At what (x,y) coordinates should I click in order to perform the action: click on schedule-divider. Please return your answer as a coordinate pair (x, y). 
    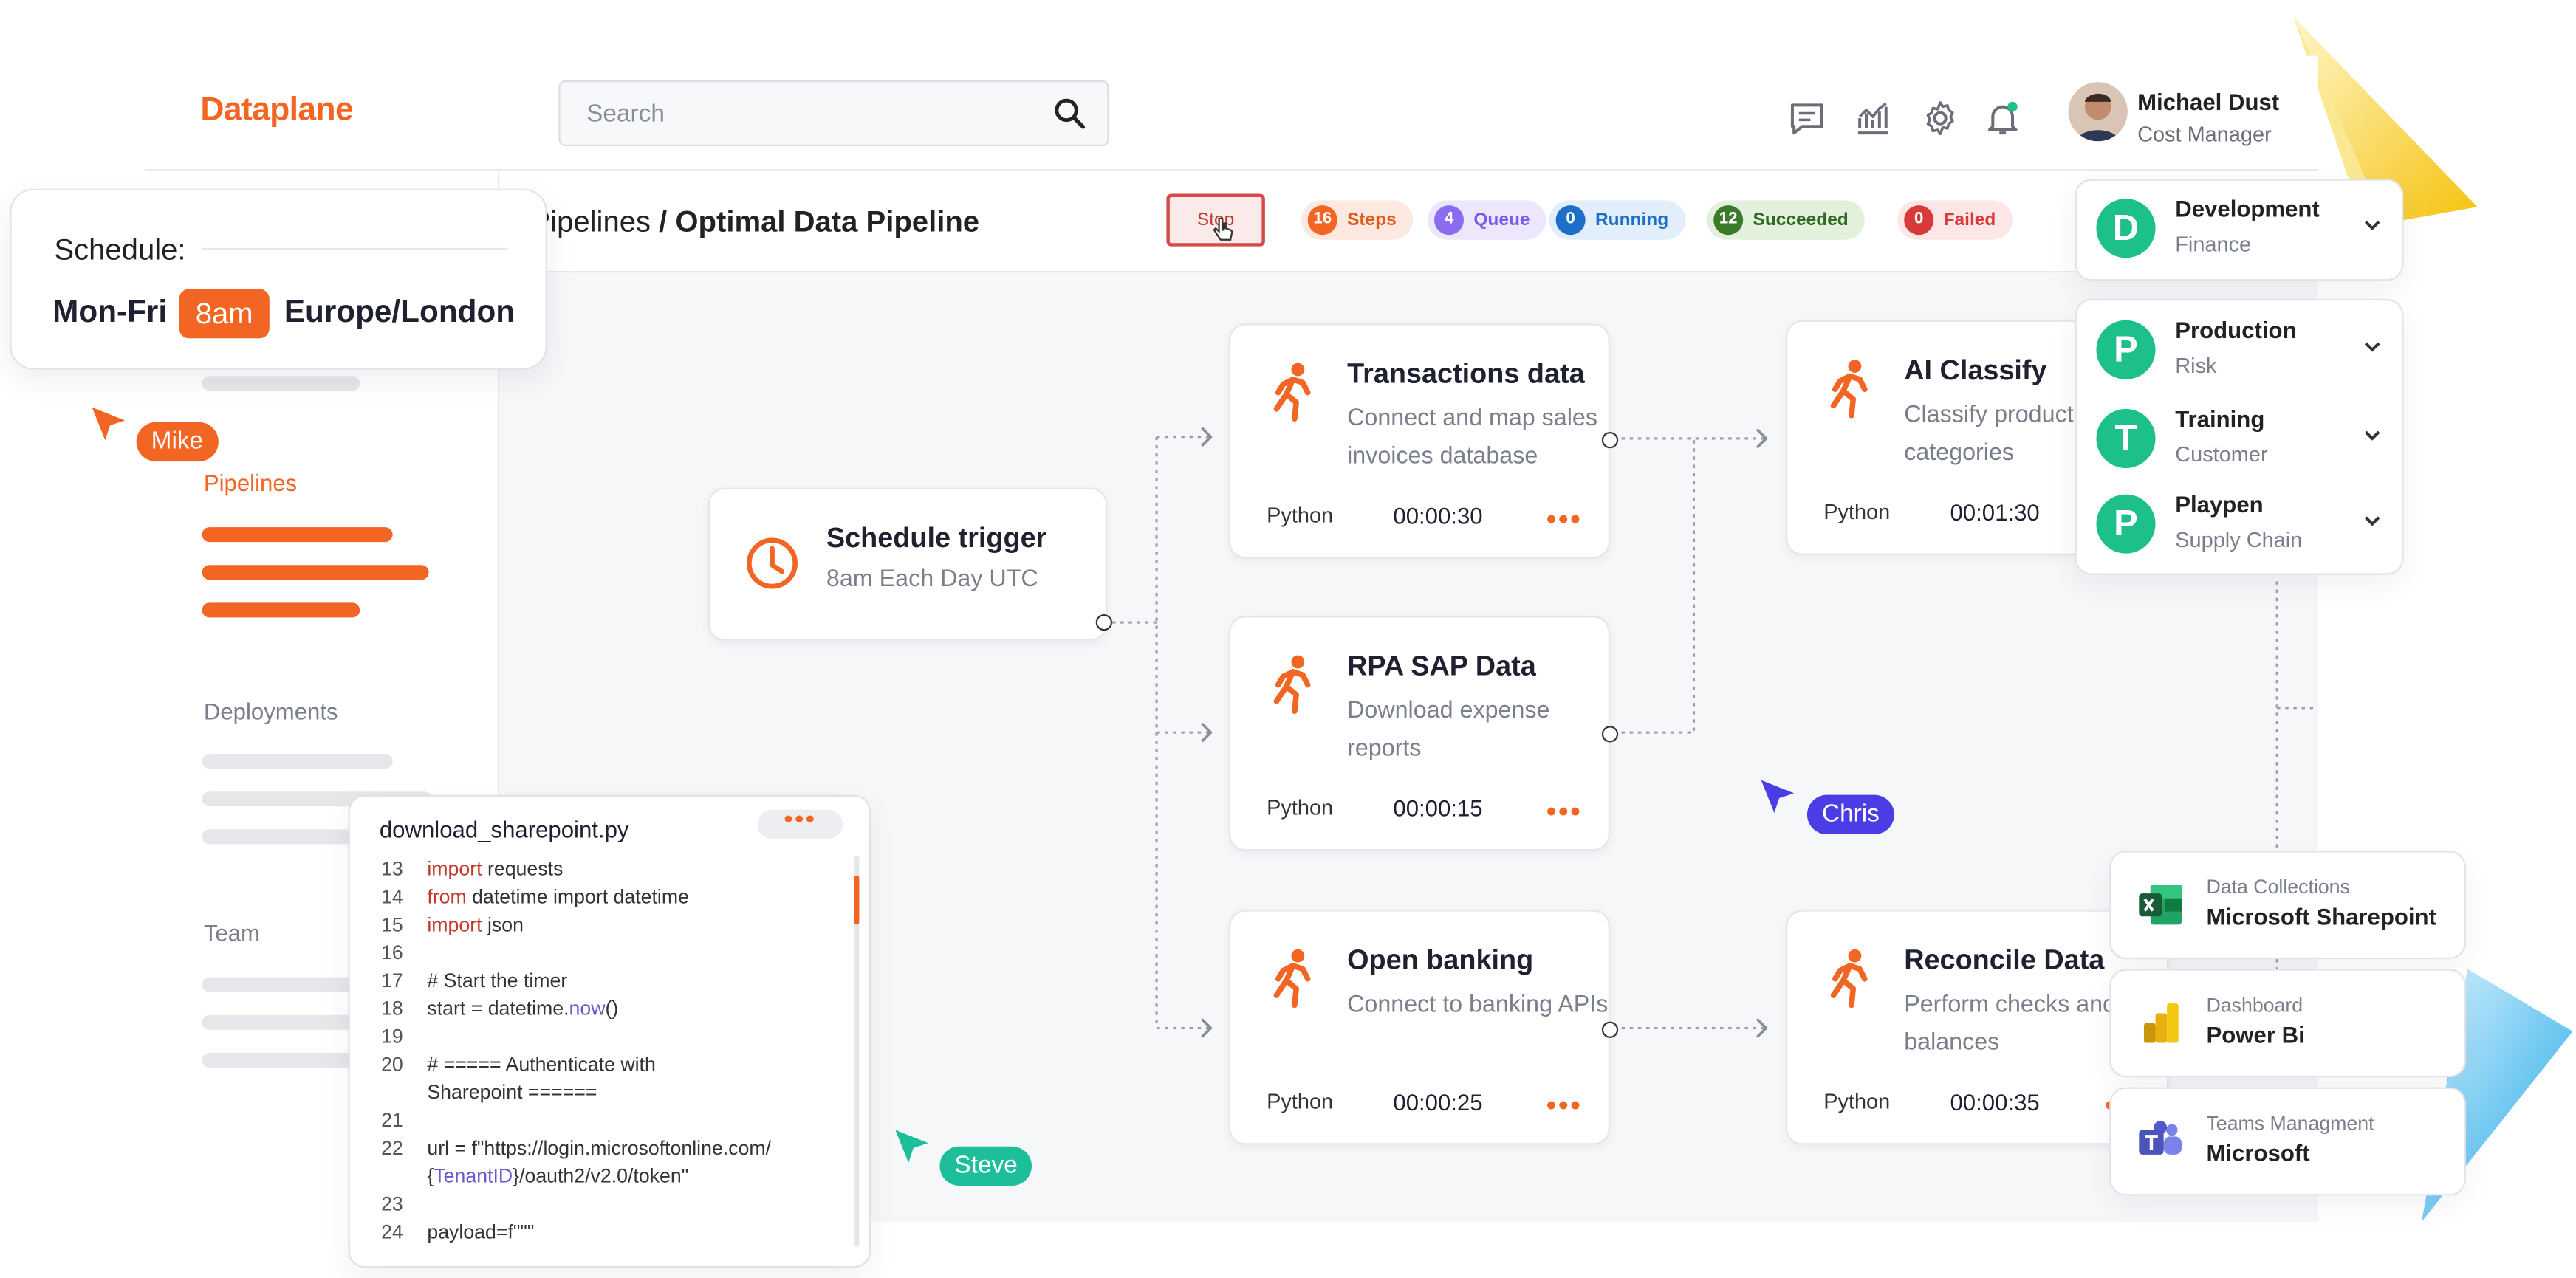
    Looking at the image, I should click on (355, 248).